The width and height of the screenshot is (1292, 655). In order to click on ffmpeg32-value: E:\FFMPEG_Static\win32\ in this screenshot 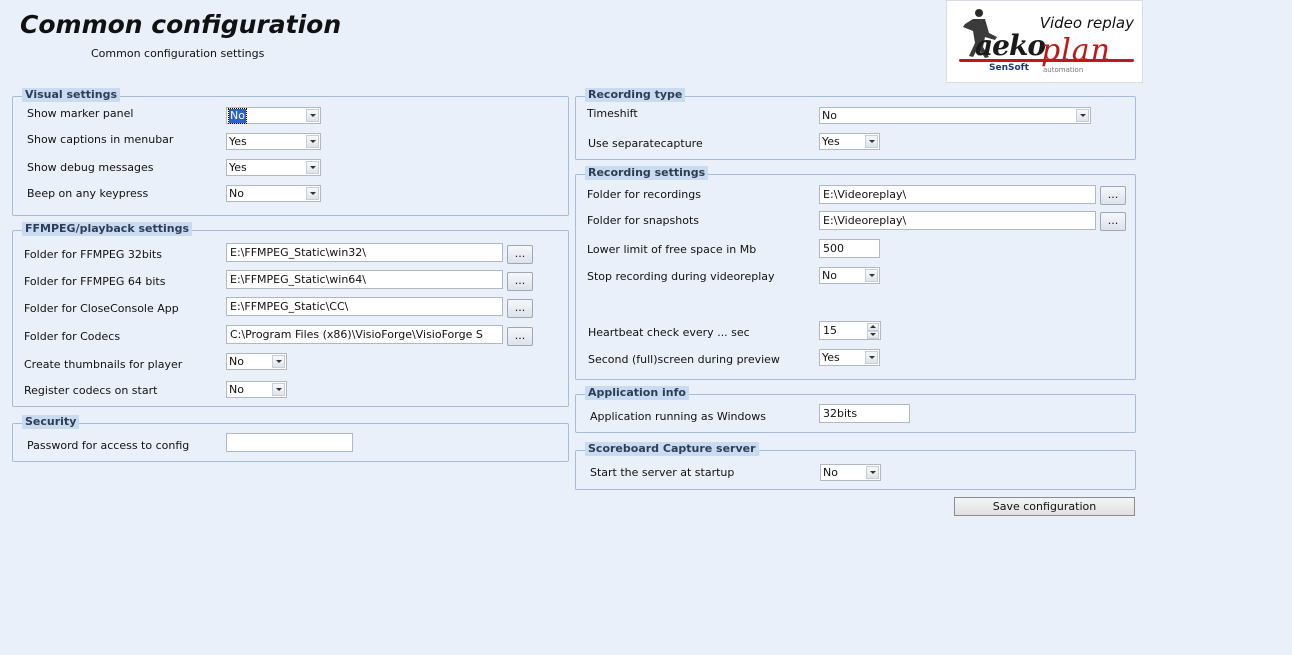, I will do `click(298, 252)`.